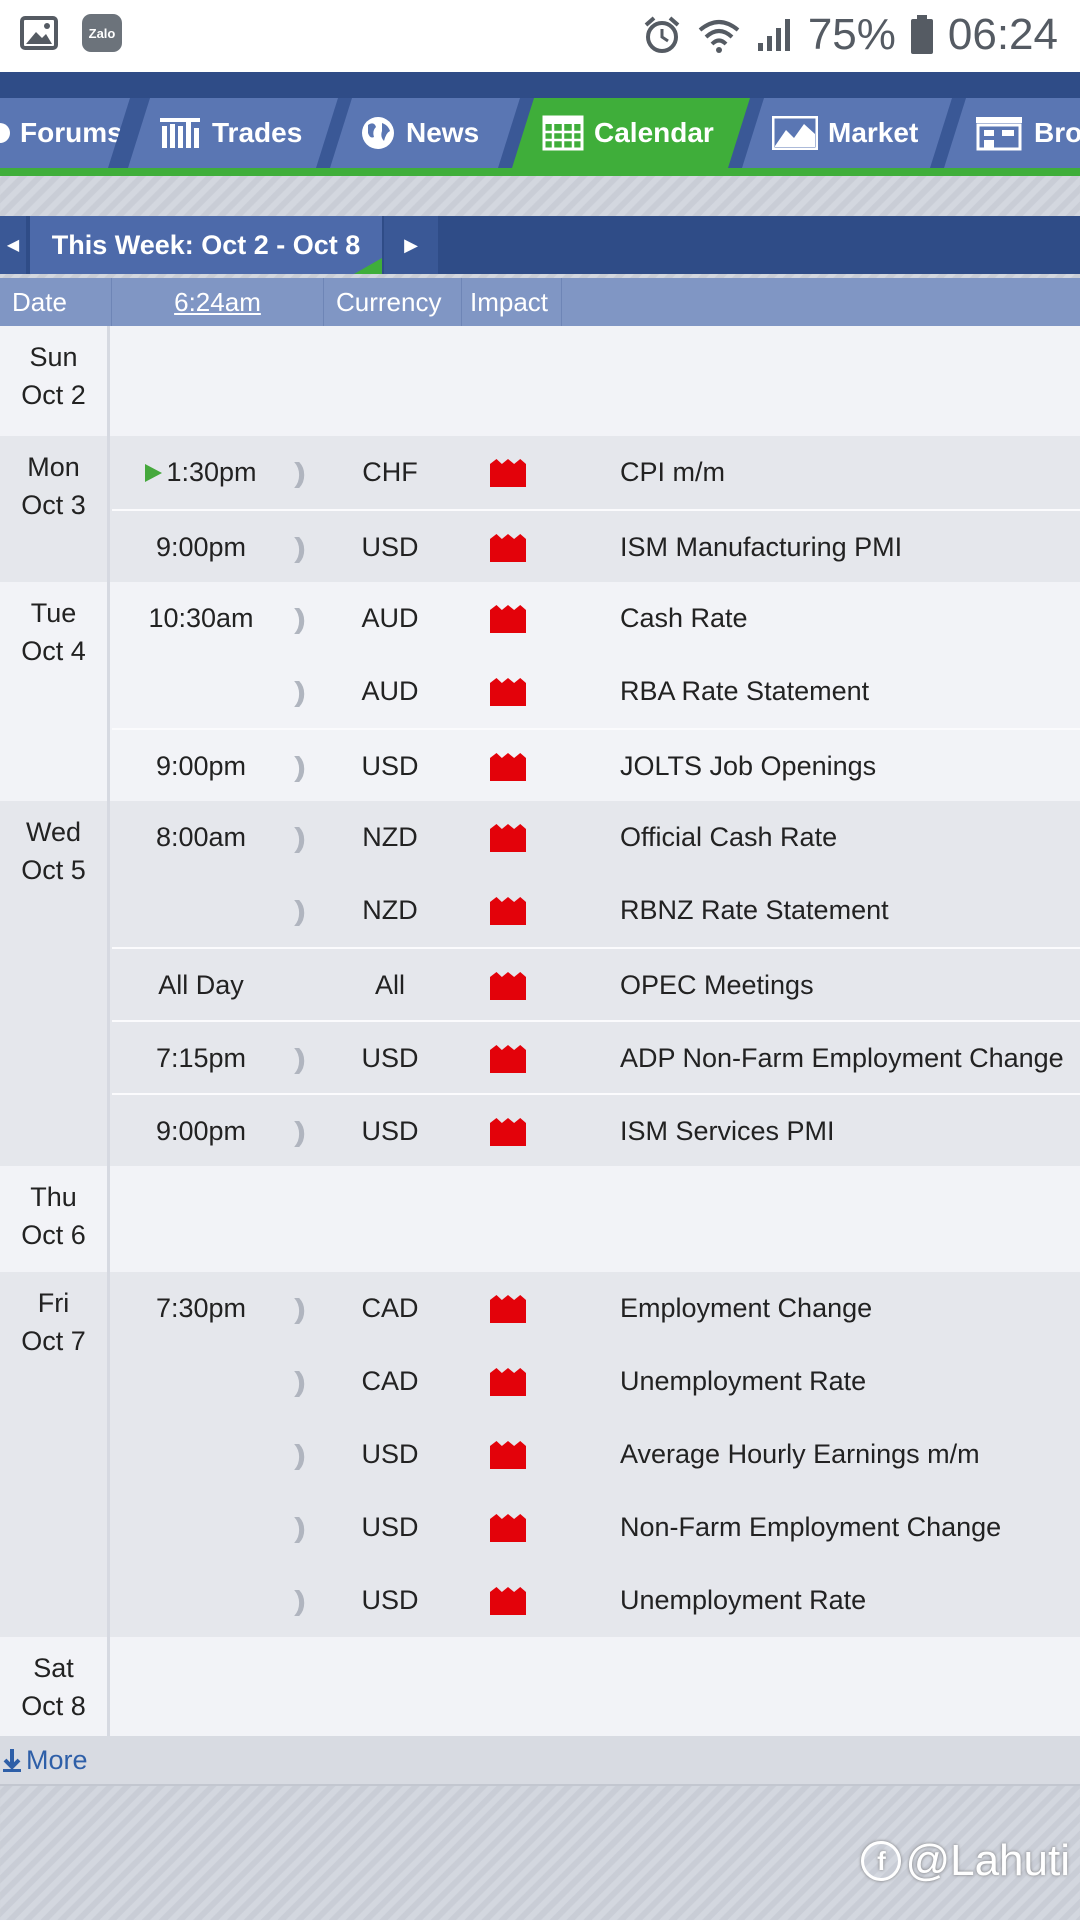 The width and height of the screenshot is (1080, 1920). Describe the element at coordinates (596, 1129) in the screenshot. I see `event-row: 9:00pm))) USD ISM Services PMI` at that location.